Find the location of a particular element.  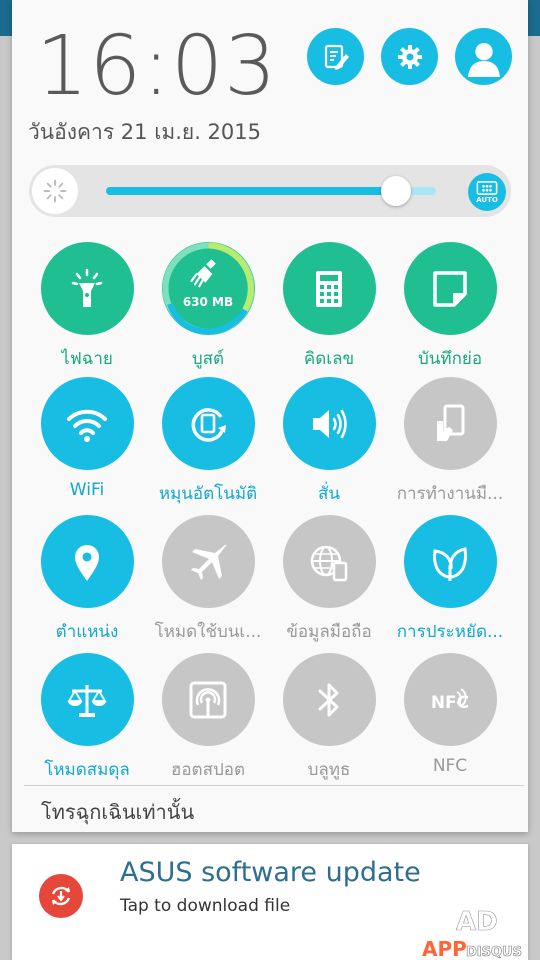

tile-bluetooth-circle is located at coordinates (329, 699).